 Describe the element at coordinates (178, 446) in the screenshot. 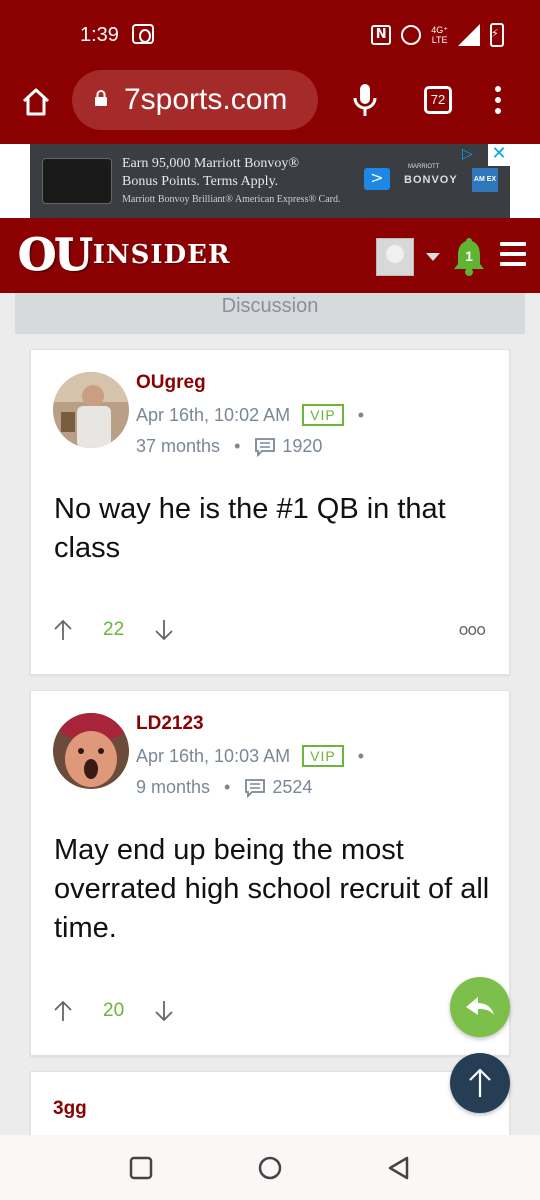

I see `member-tenure: 37 months` at that location.